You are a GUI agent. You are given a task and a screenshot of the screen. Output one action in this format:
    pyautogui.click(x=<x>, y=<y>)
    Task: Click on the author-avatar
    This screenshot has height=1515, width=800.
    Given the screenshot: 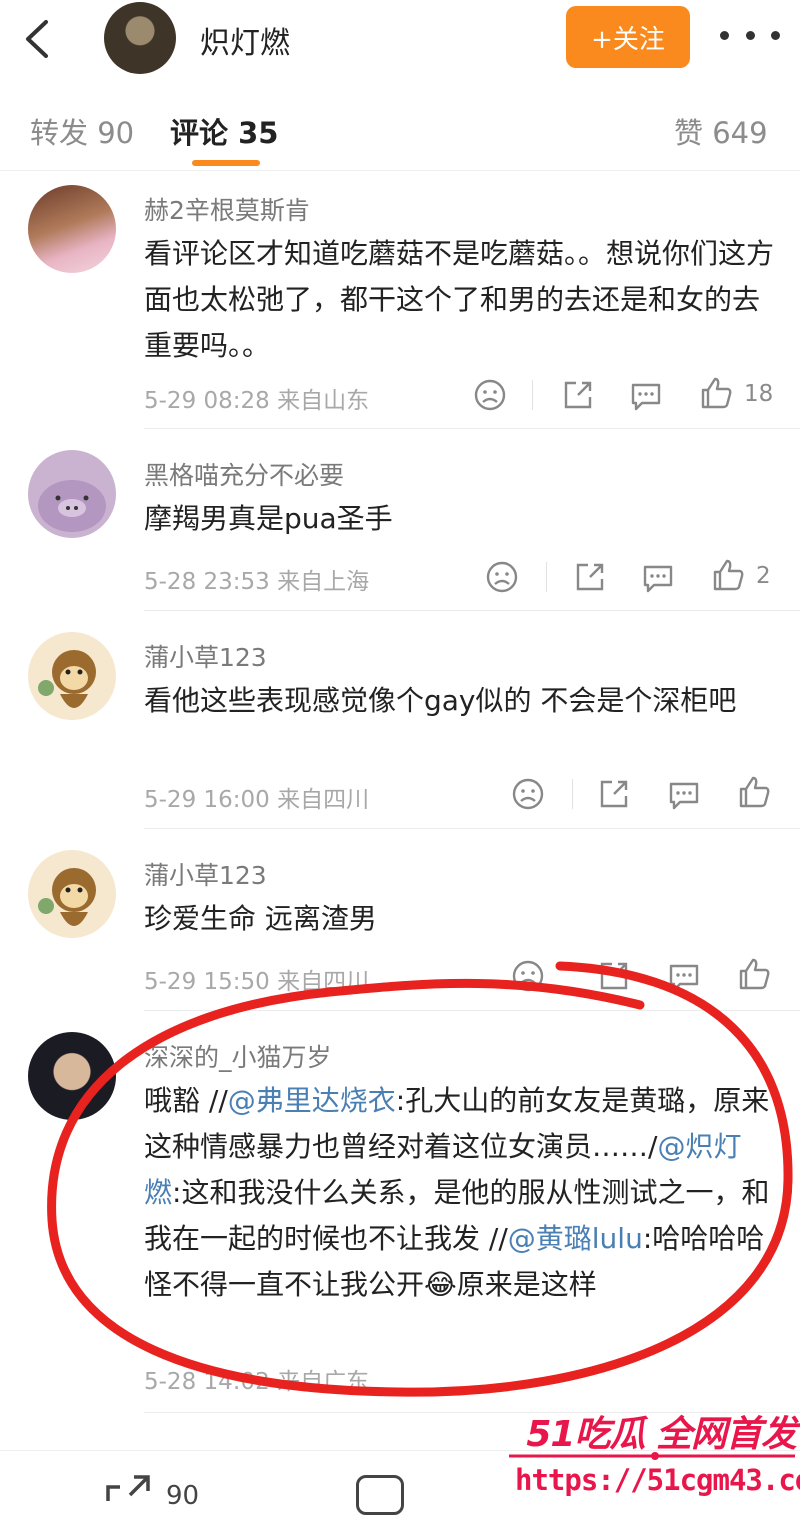 What is the action you would take?
    pyautogui.click(x=140, y=38)
    